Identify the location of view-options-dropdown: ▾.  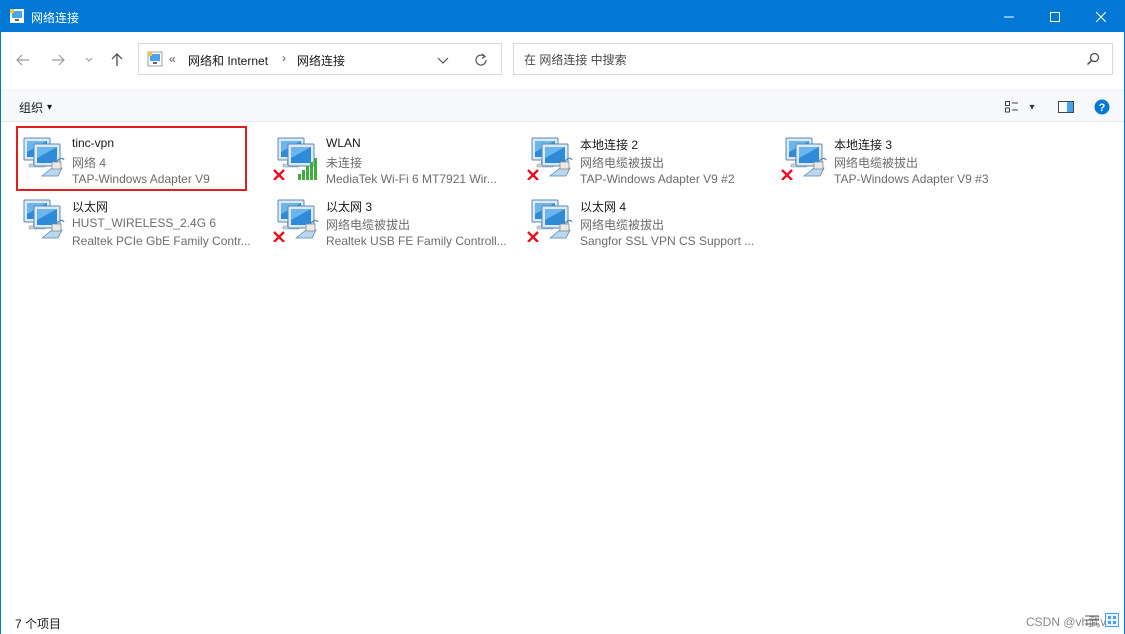
(1032, 107).